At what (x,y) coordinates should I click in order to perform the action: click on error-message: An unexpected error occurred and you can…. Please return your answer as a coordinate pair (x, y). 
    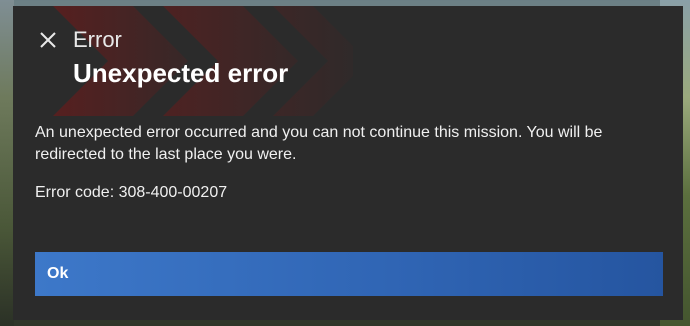
    Looking at the image, I should click on (319, 143).